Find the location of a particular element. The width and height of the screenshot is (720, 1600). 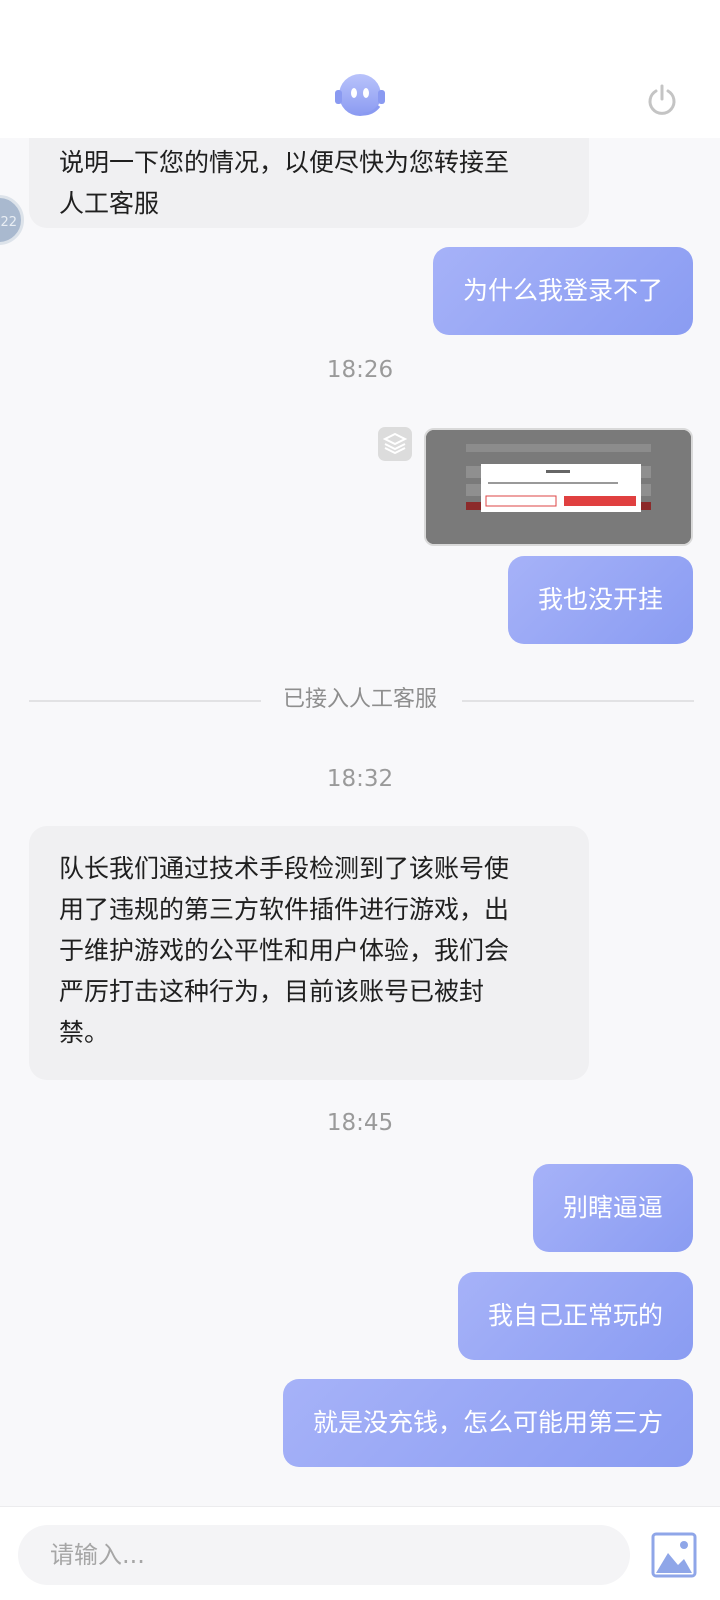

user-message: 我自己正常玩的 is located at coordinates (575, 1316).